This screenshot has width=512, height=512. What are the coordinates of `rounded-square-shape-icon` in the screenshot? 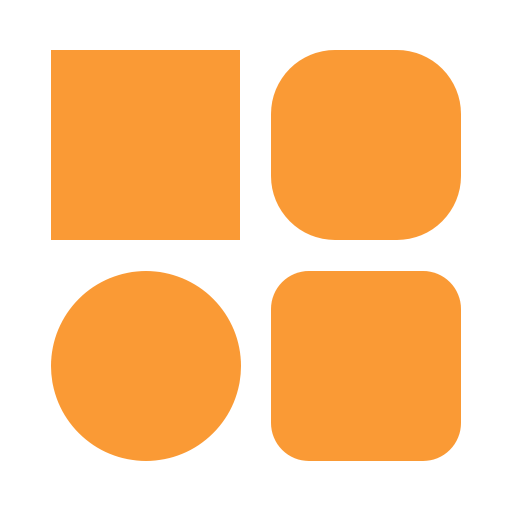 It's located at (366, 366).